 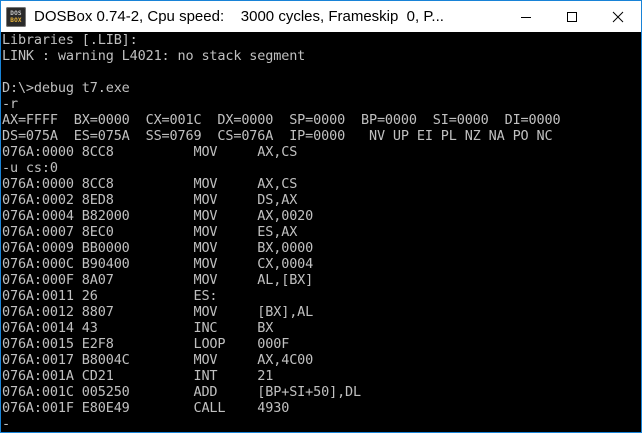 What do you see at coordinates (158, 264) in the screenshot?
I see `console-line: 076A:000C B90400 MOV CX,0004` at bounding box center [158, 264].